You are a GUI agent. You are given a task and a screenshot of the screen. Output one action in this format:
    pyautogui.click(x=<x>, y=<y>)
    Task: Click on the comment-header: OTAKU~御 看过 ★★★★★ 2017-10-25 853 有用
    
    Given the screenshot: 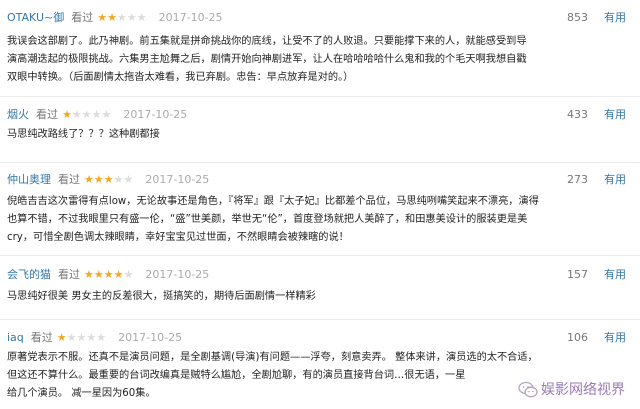 What is the action you would take?
    pyautogui.click(x=319, y=18)
    